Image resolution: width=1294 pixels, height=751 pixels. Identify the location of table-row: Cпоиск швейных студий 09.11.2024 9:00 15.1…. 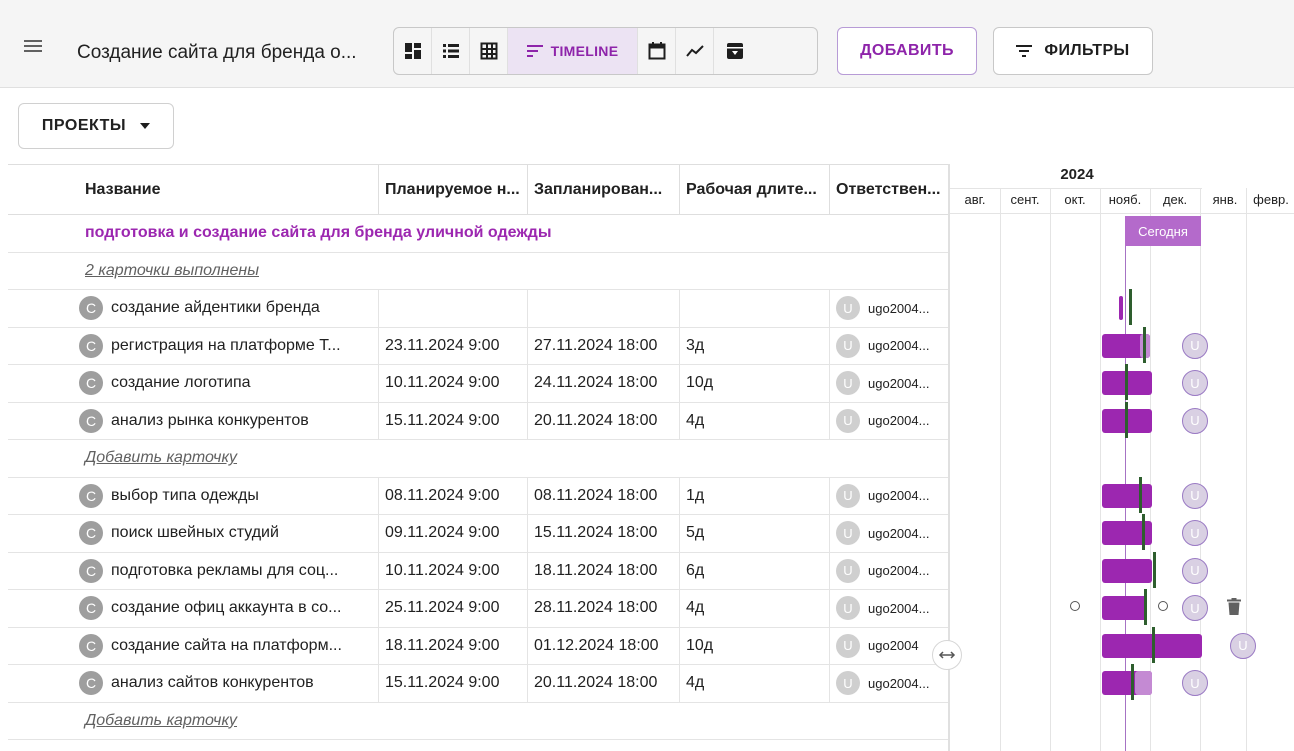
(478, 534).